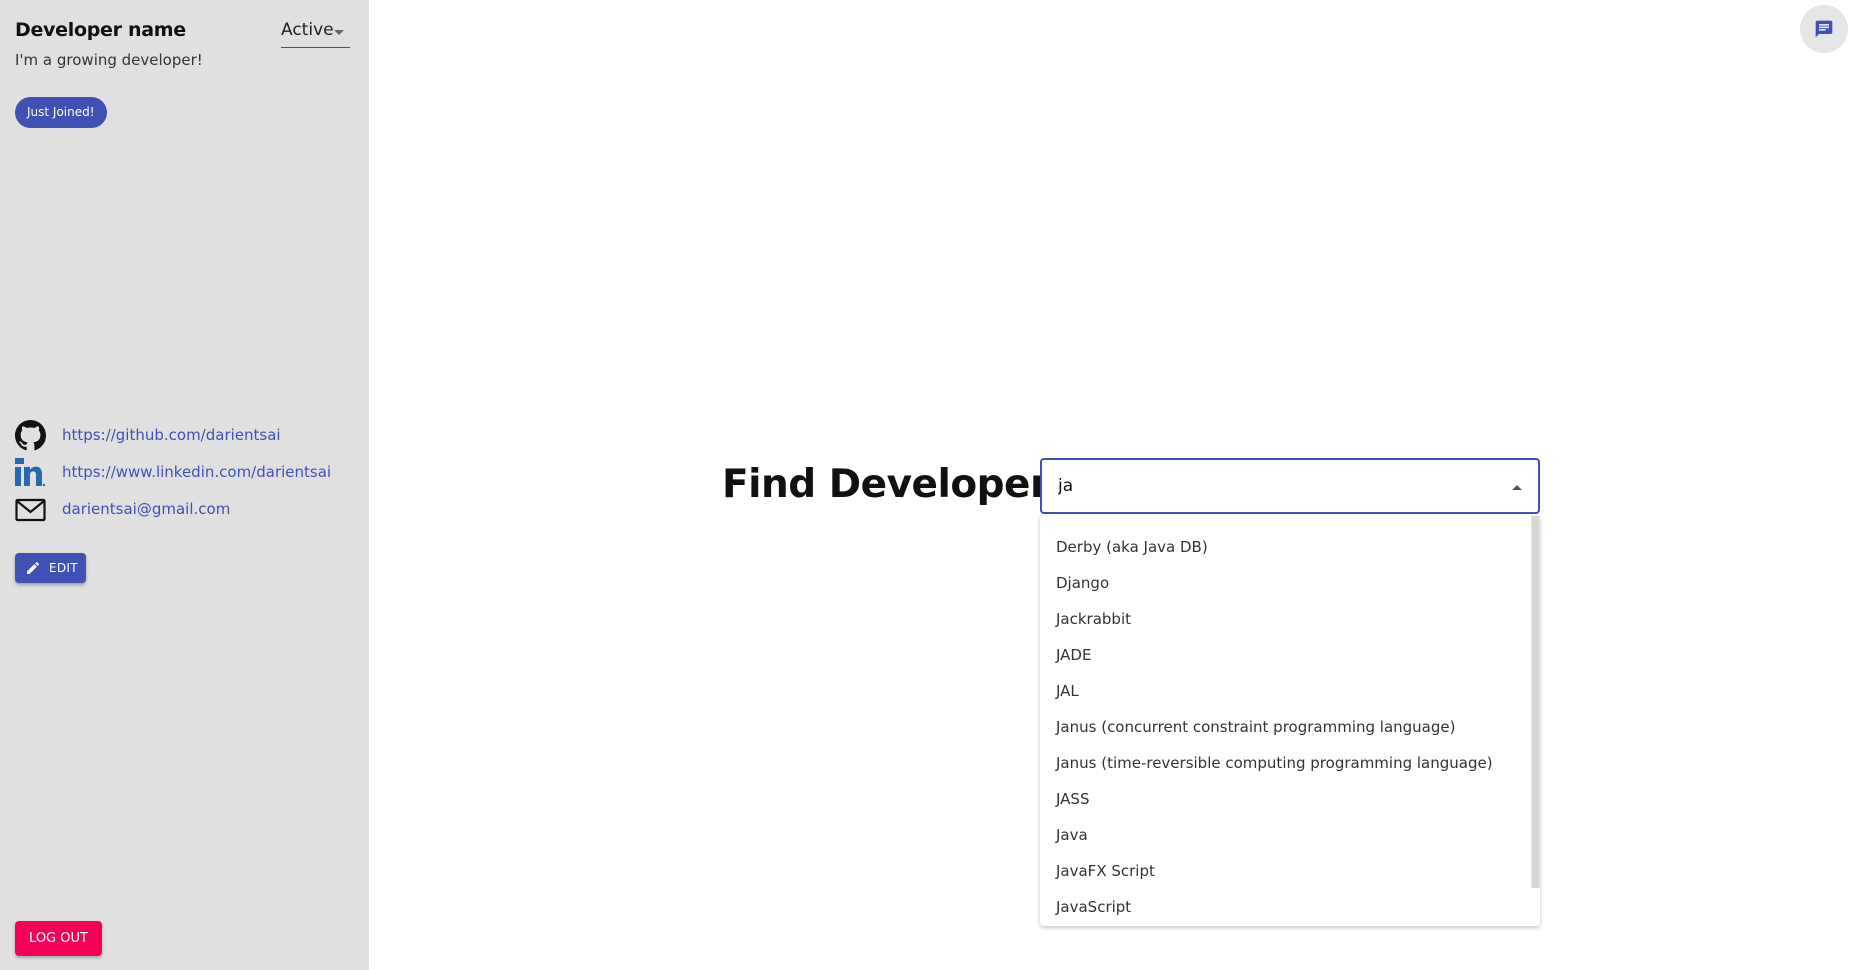  Describe the element at coordinates (1082, 583) in the screenshot. I see `listbox-option: Django` at that location.